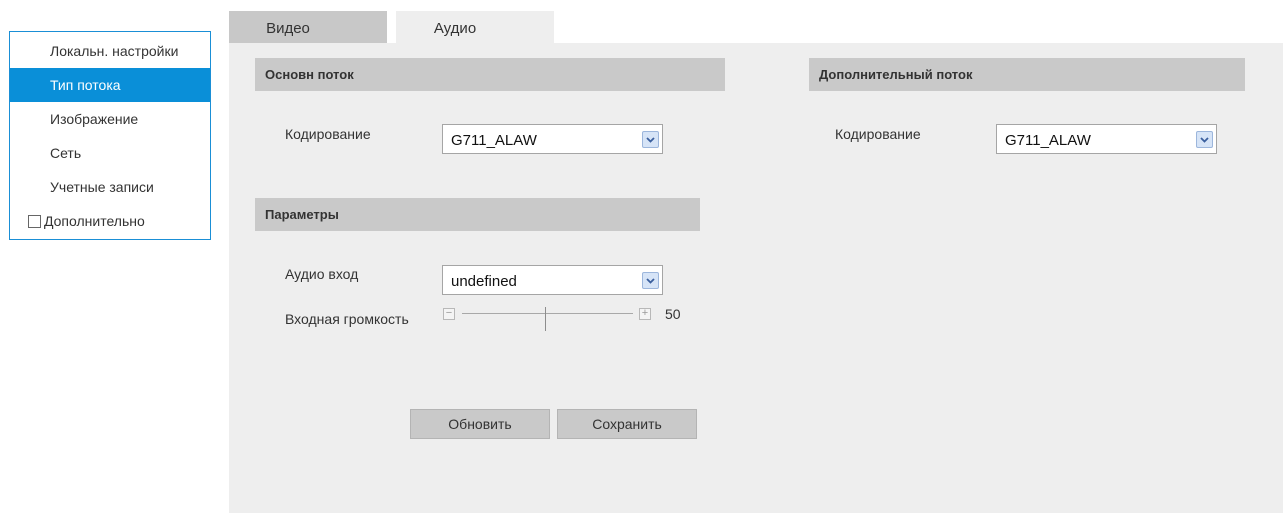 Image resolution: width=1283 pixels, height=513 pixels. Describe the element at coordinates (110, 153) in the screenshot. I see `sidebar-item-network: Сеть` at that location.